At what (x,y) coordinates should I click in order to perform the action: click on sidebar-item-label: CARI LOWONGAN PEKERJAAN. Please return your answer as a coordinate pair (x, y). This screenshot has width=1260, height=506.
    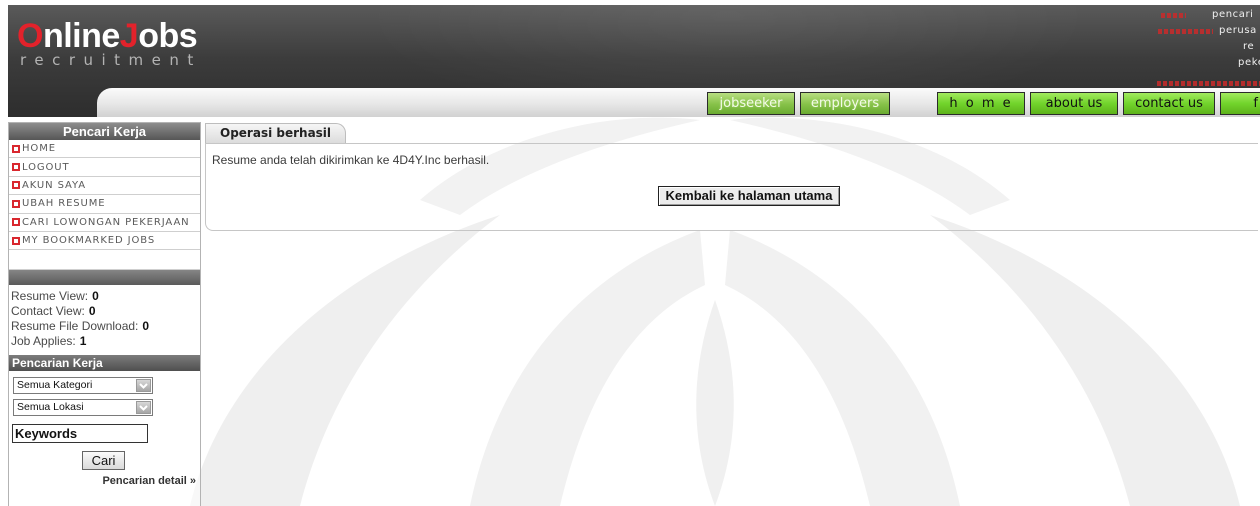
    Looking at the image, I should click on (106, 222).